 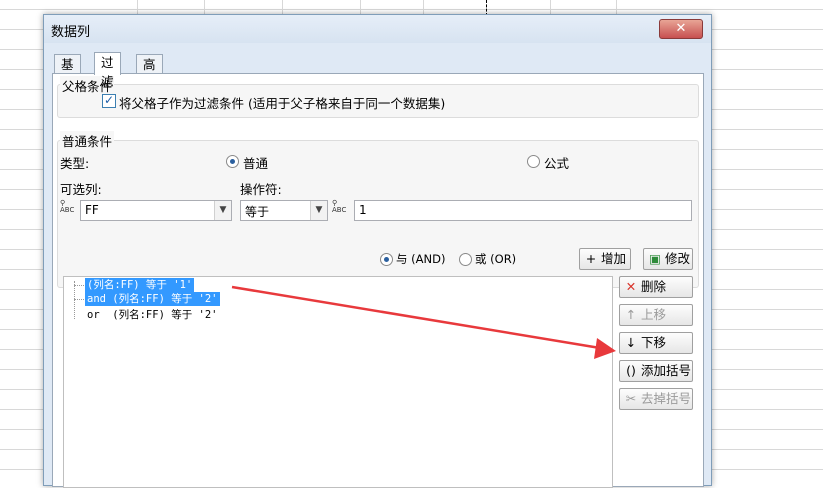 What do you see at coordinates (416, 317) in the screenshot?
I see `arrow-line` at bounding box center [416, 317].